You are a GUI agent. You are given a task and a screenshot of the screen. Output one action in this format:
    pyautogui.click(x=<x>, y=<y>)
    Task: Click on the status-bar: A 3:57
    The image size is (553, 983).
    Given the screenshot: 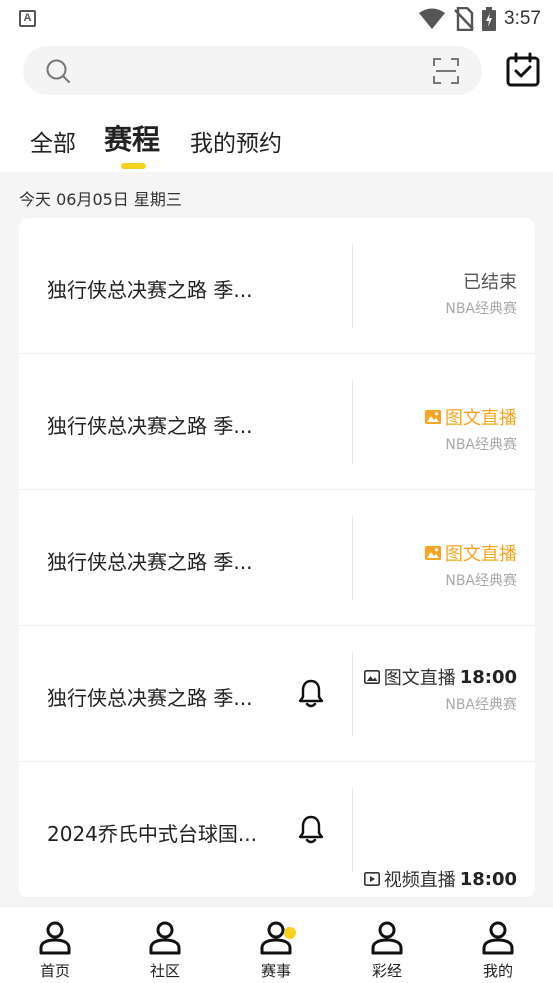 What is the action you would take?
    pyautogui.click(x=276, y=19)
    